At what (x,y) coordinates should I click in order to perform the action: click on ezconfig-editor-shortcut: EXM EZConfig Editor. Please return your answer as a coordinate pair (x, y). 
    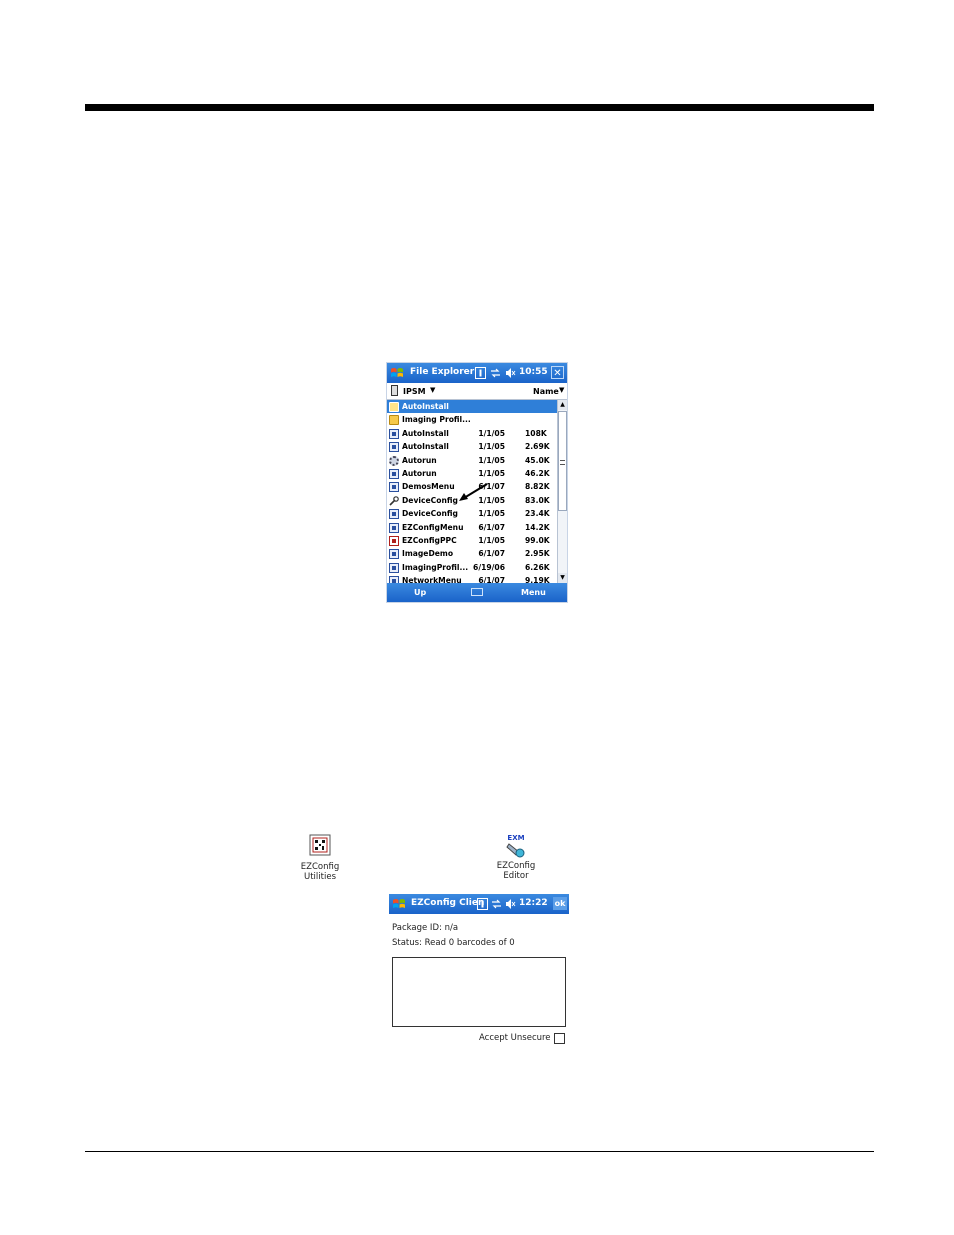
    Looking at the image, I should click on (516, 857).